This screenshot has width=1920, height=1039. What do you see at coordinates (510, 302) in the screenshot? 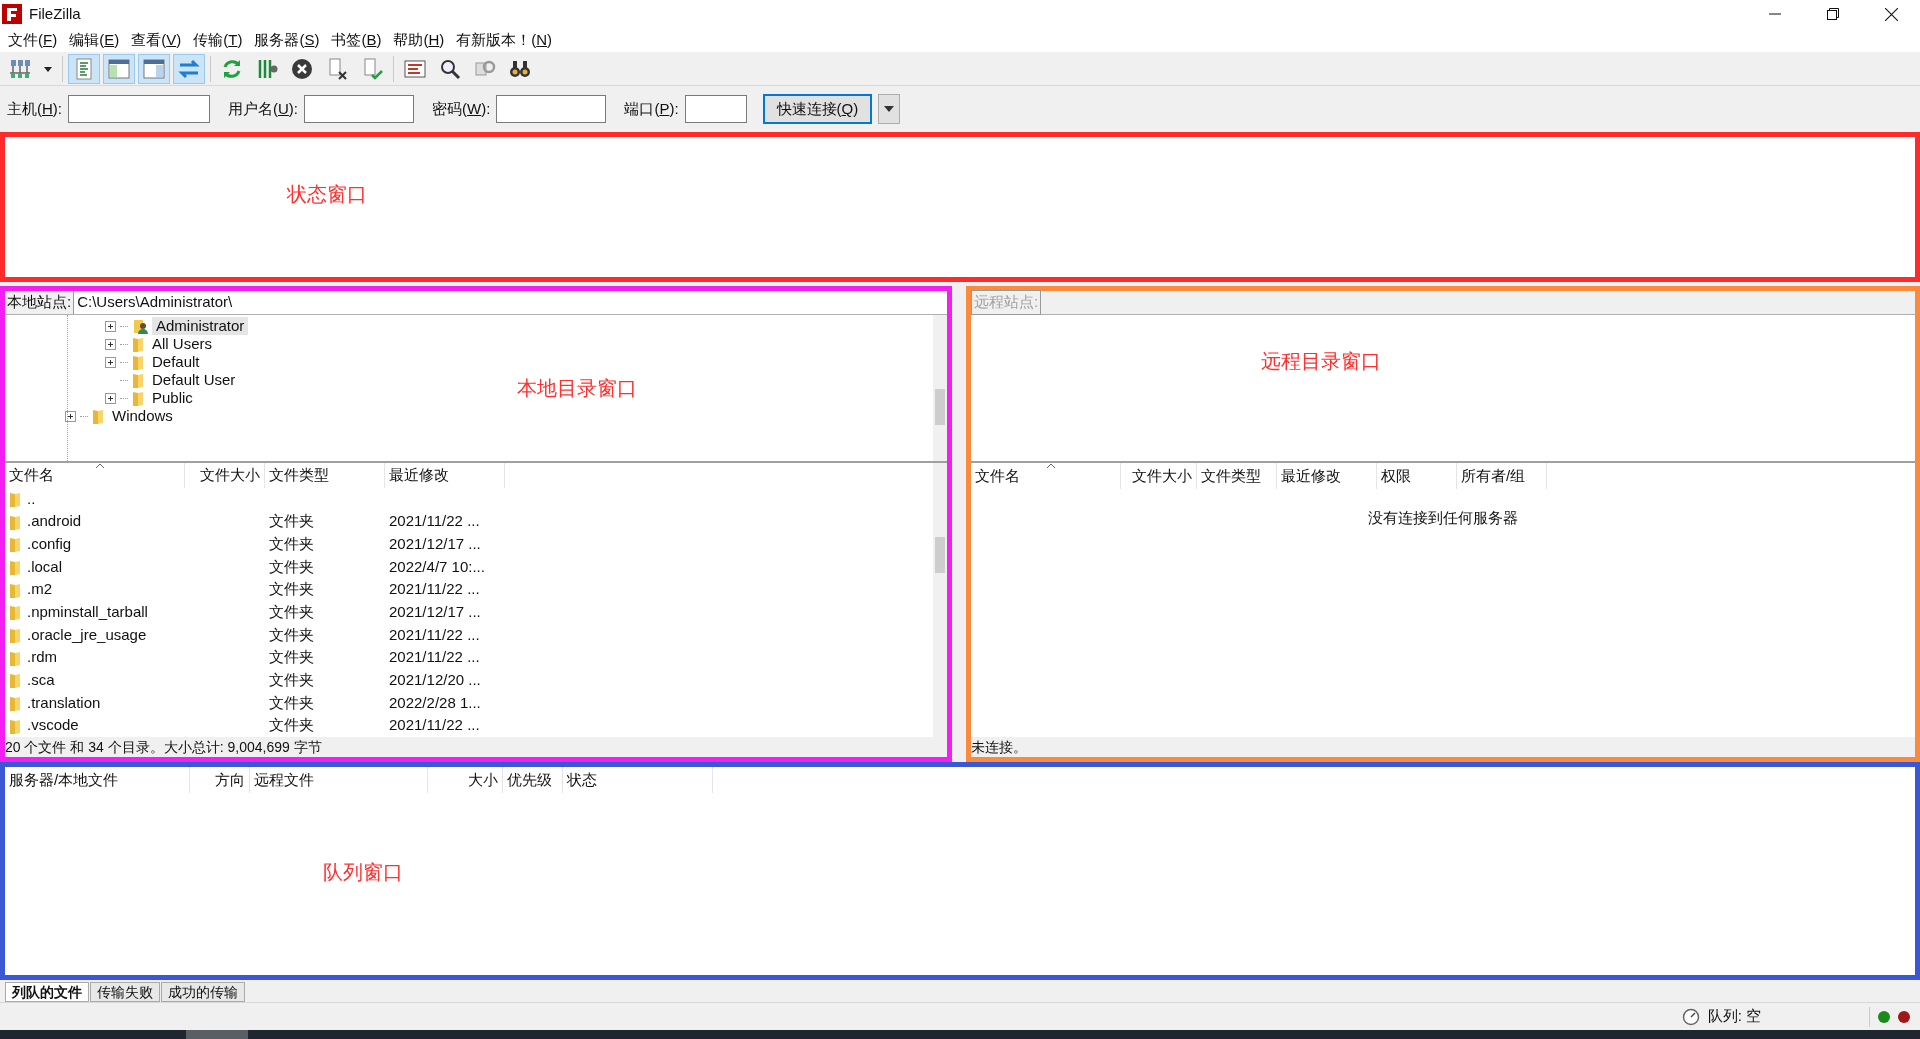
I see `path-field: C:\Users\Administrator\` at bounding box center [510, 302].